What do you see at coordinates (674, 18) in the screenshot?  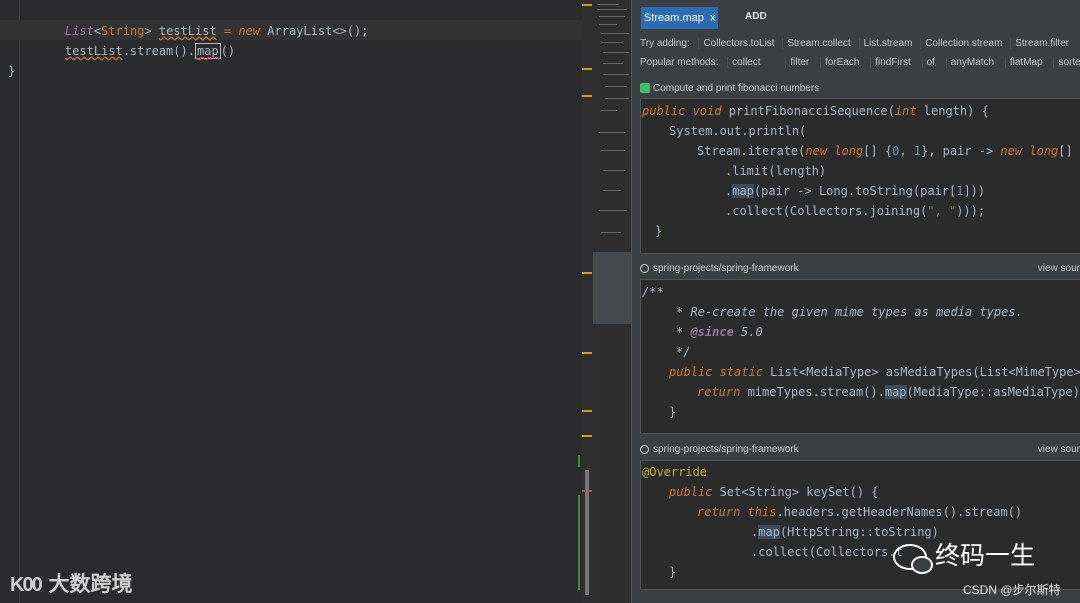 I see `query-chip-label: Stream.map` at bounding box center [674, 18].